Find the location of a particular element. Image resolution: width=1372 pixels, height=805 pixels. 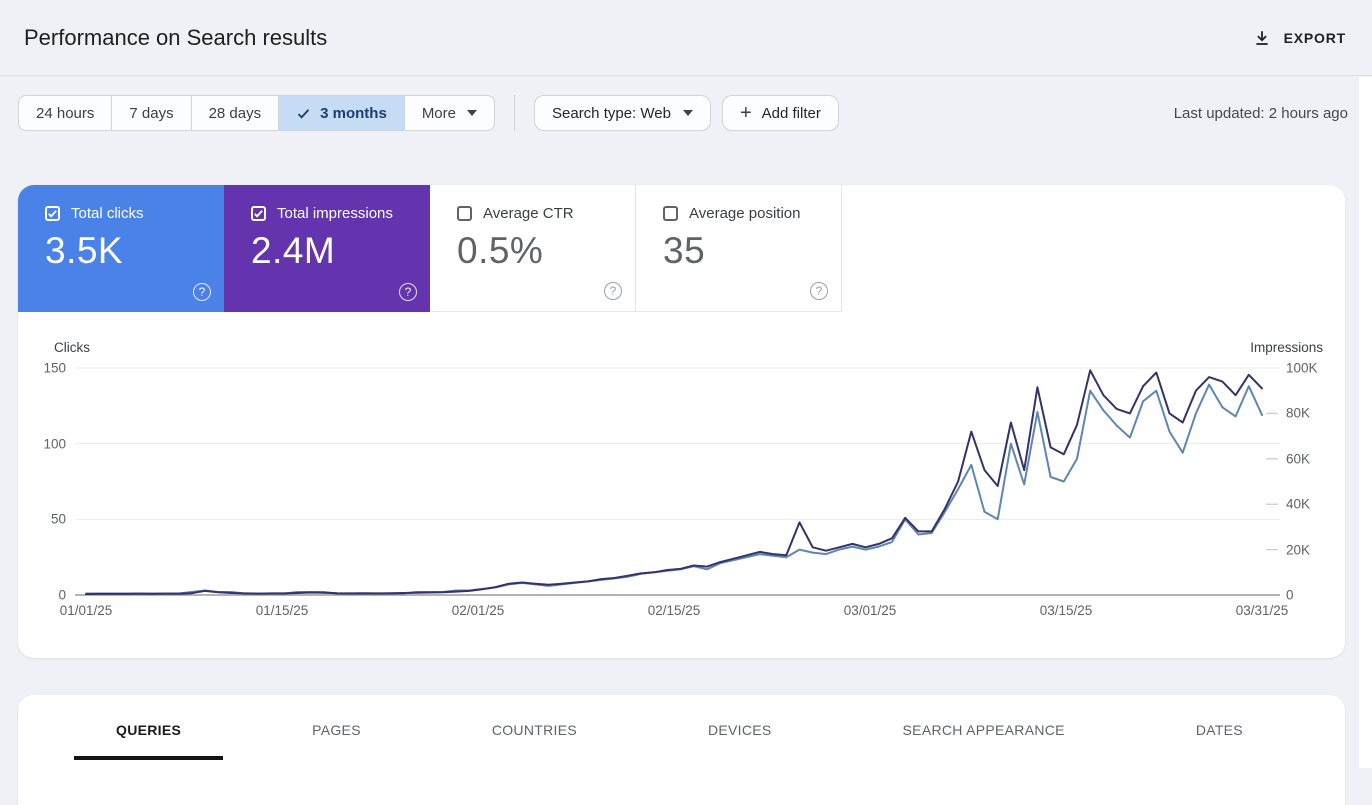

range-chip-24-hours: 24 hours is located at coordinates (66, 113).